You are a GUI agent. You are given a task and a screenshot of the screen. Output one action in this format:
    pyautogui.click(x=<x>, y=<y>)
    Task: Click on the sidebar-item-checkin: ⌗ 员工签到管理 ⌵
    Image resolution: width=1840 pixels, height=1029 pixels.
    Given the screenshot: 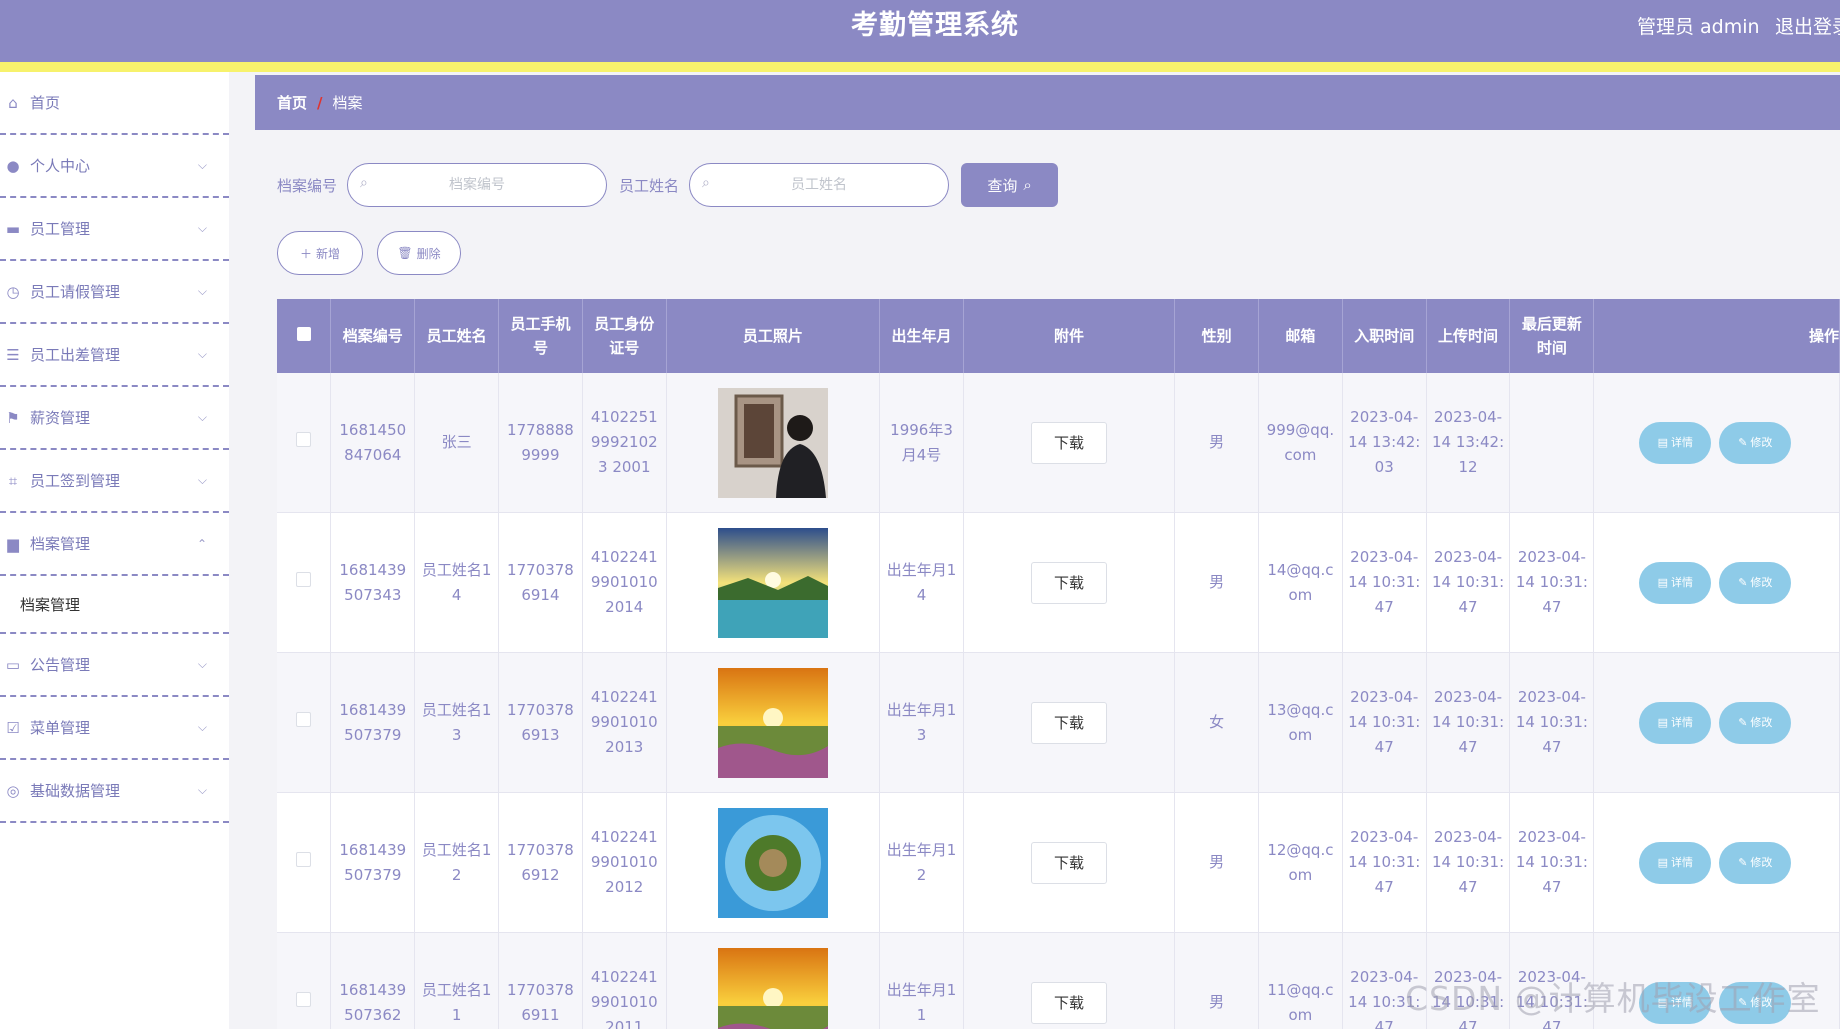 What is the action you would take?
    pyautogui.click(x=114, y=481)
    